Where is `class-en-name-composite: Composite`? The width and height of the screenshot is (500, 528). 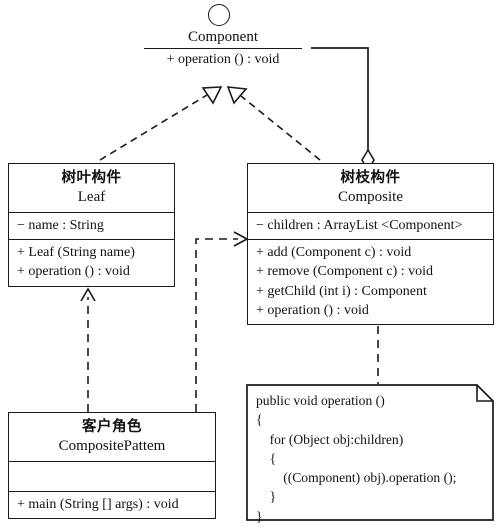 class-en-name-composite: Composite is located at coordinates (370, 196).